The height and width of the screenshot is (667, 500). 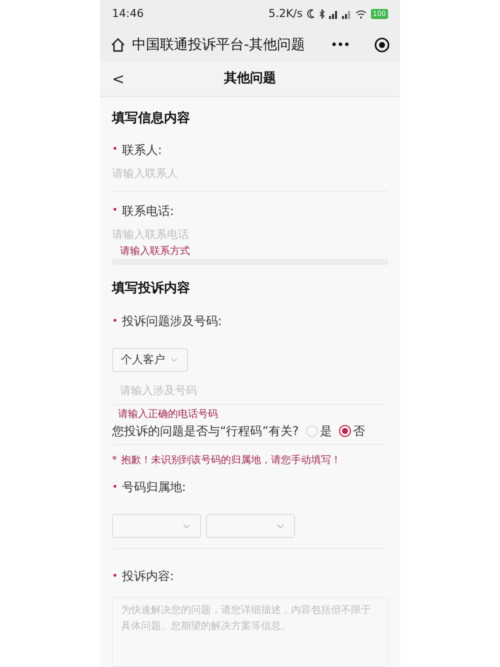 I want to click on more-button: •••, so click(x=340, y=45).